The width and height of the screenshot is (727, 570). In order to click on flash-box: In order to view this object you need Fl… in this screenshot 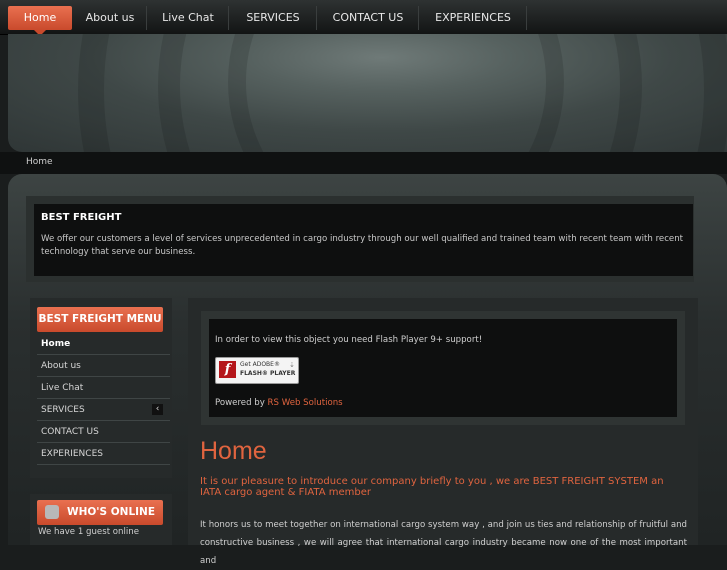, I will do `click(443, 368)`.